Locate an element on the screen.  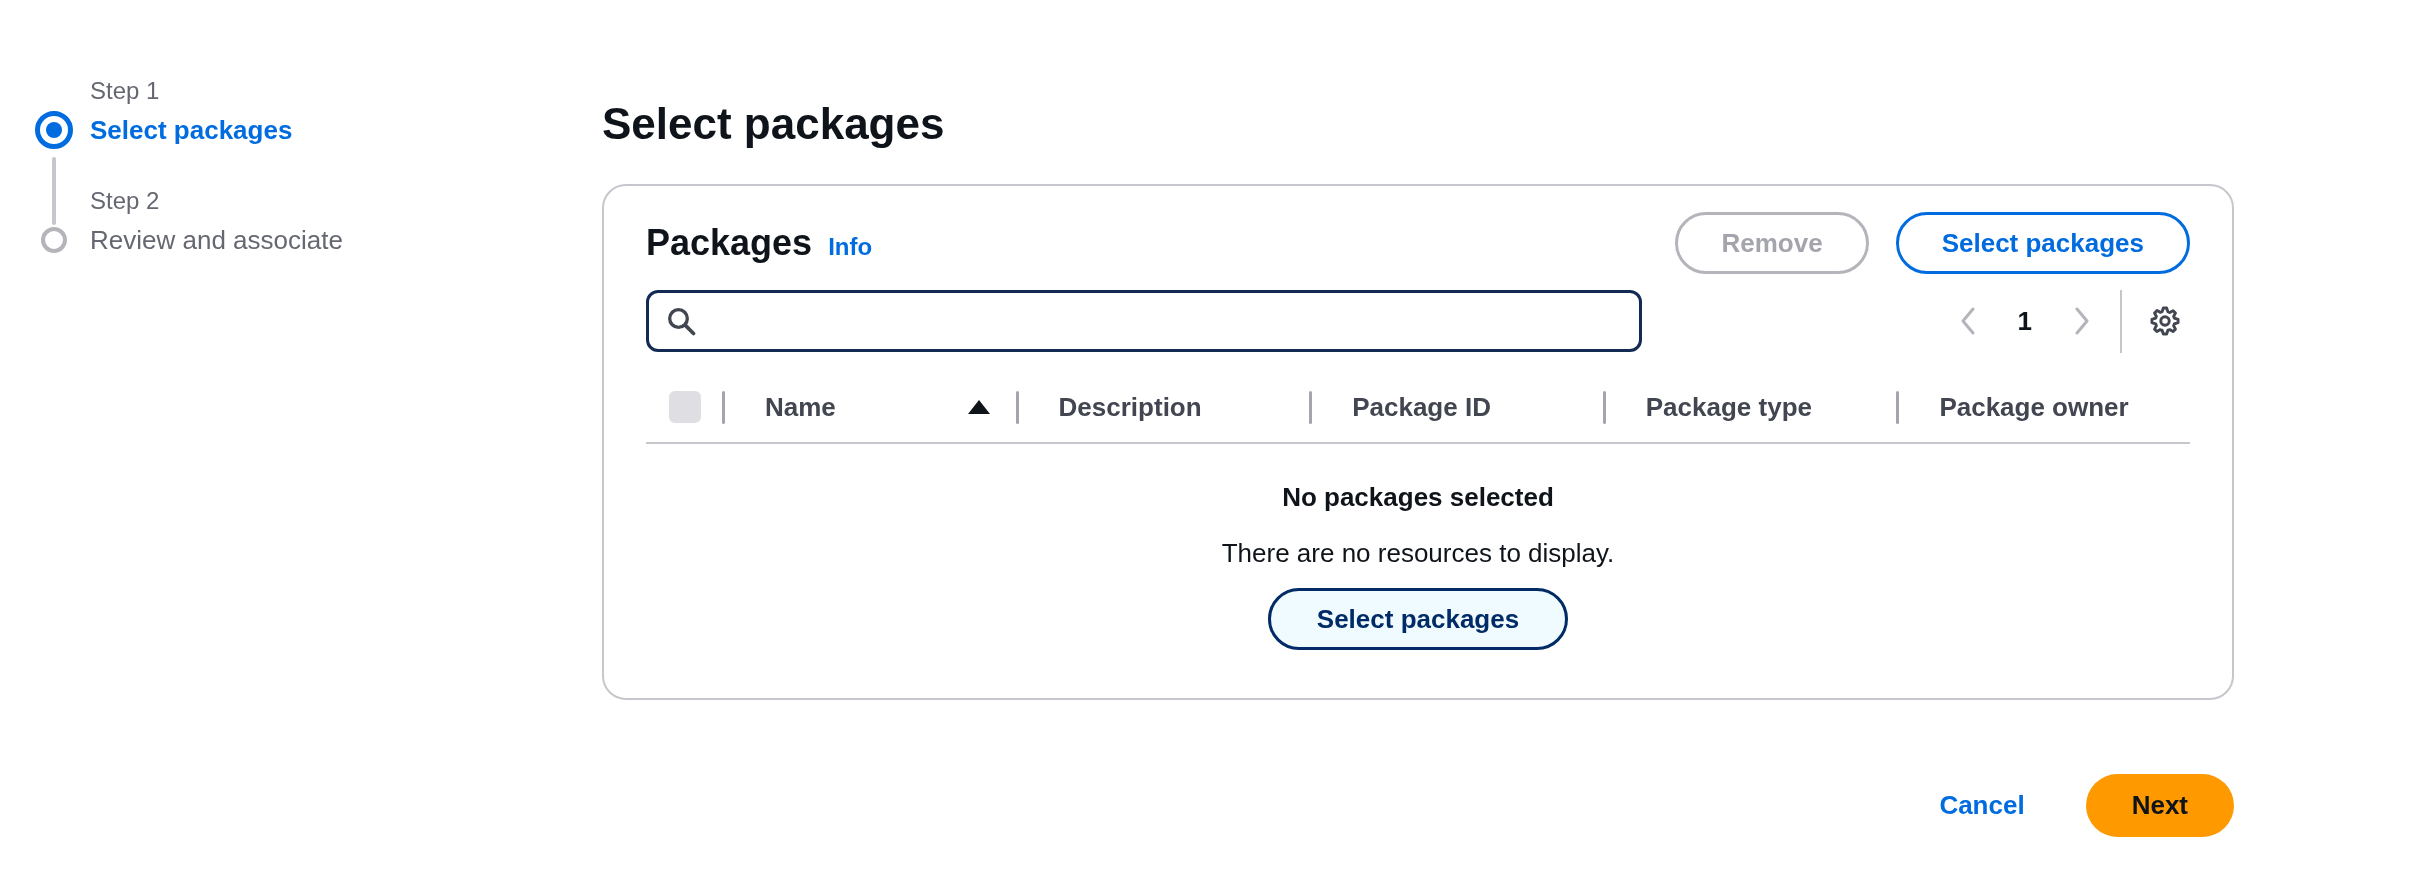
step-title: Review and associate is located at coordinates (216, 240).